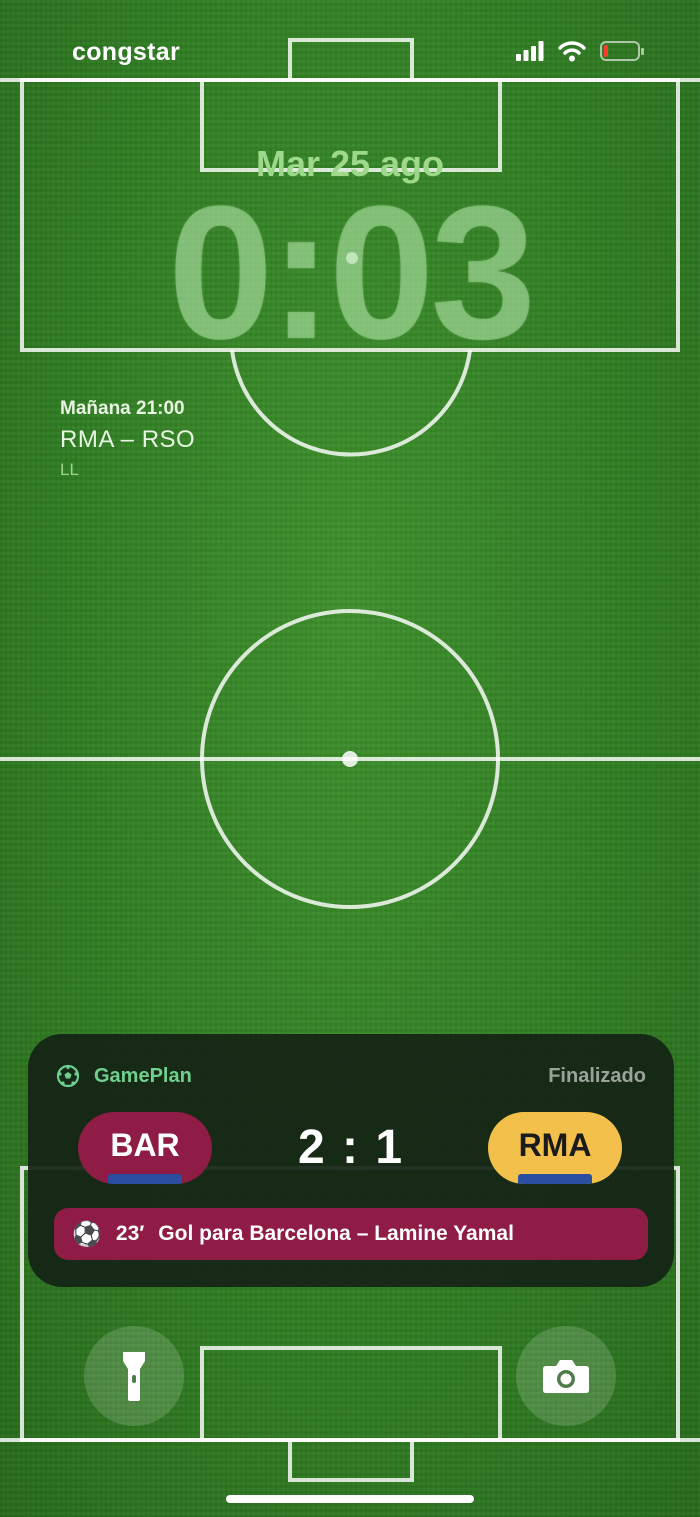  I want to click on camera-icon, so click(566, 1376).